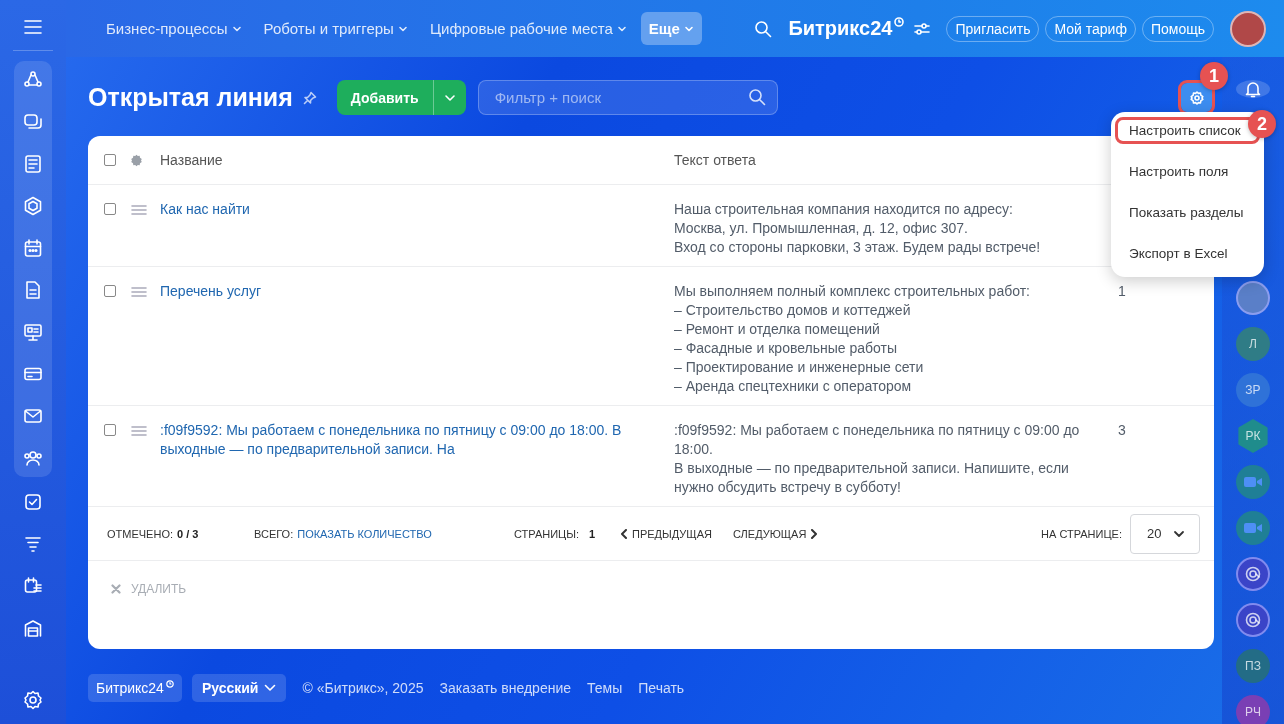 Image resolution: width=1284 pixels, height=724 pixels. Describe the element at coordinates (33, 80) in the screenshot. I see `nodes-icon` at that location.